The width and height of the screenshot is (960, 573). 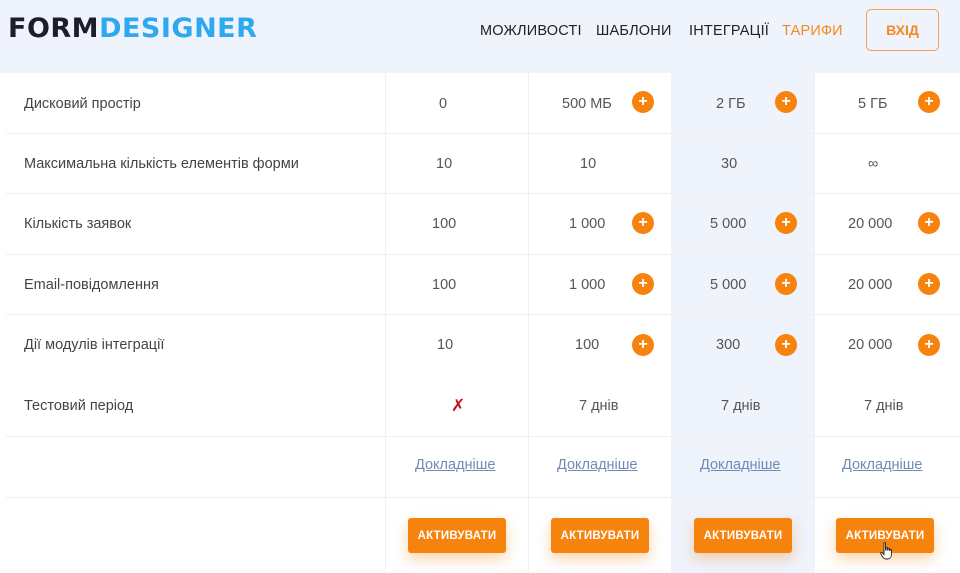 What do you see at coordinates (886, 551) in the screenshot?
I see `hand-cursor-icon` at bounding box center [886, 551].